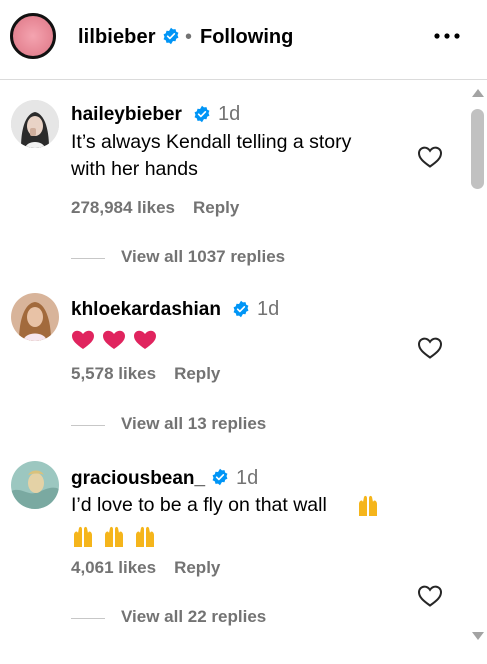 The image size is (487, 664). I want to click on view-replies-button: View all 13 replies, so click(221, 425).